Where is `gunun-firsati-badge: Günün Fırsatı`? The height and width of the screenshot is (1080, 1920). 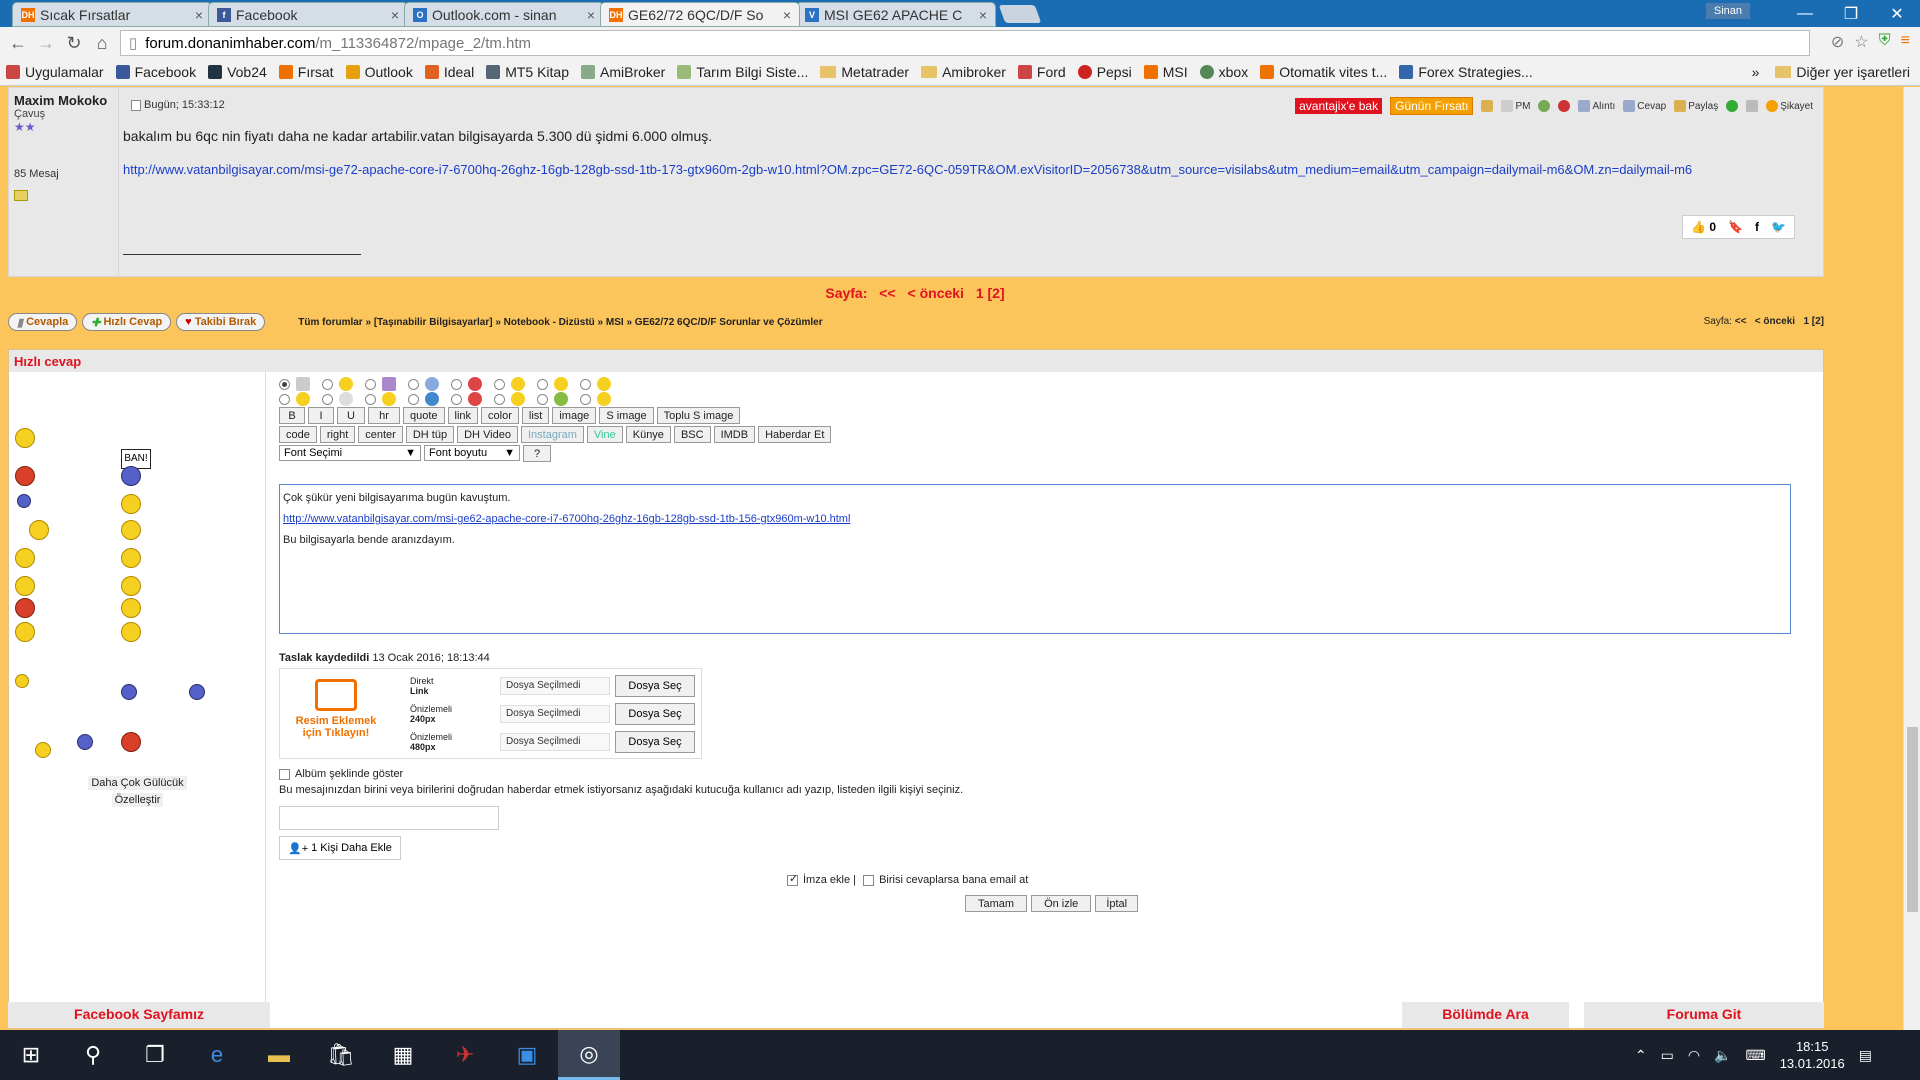
gunun-firsati-badge: Günün Fırsatı is located at coordinates (1432, 106).